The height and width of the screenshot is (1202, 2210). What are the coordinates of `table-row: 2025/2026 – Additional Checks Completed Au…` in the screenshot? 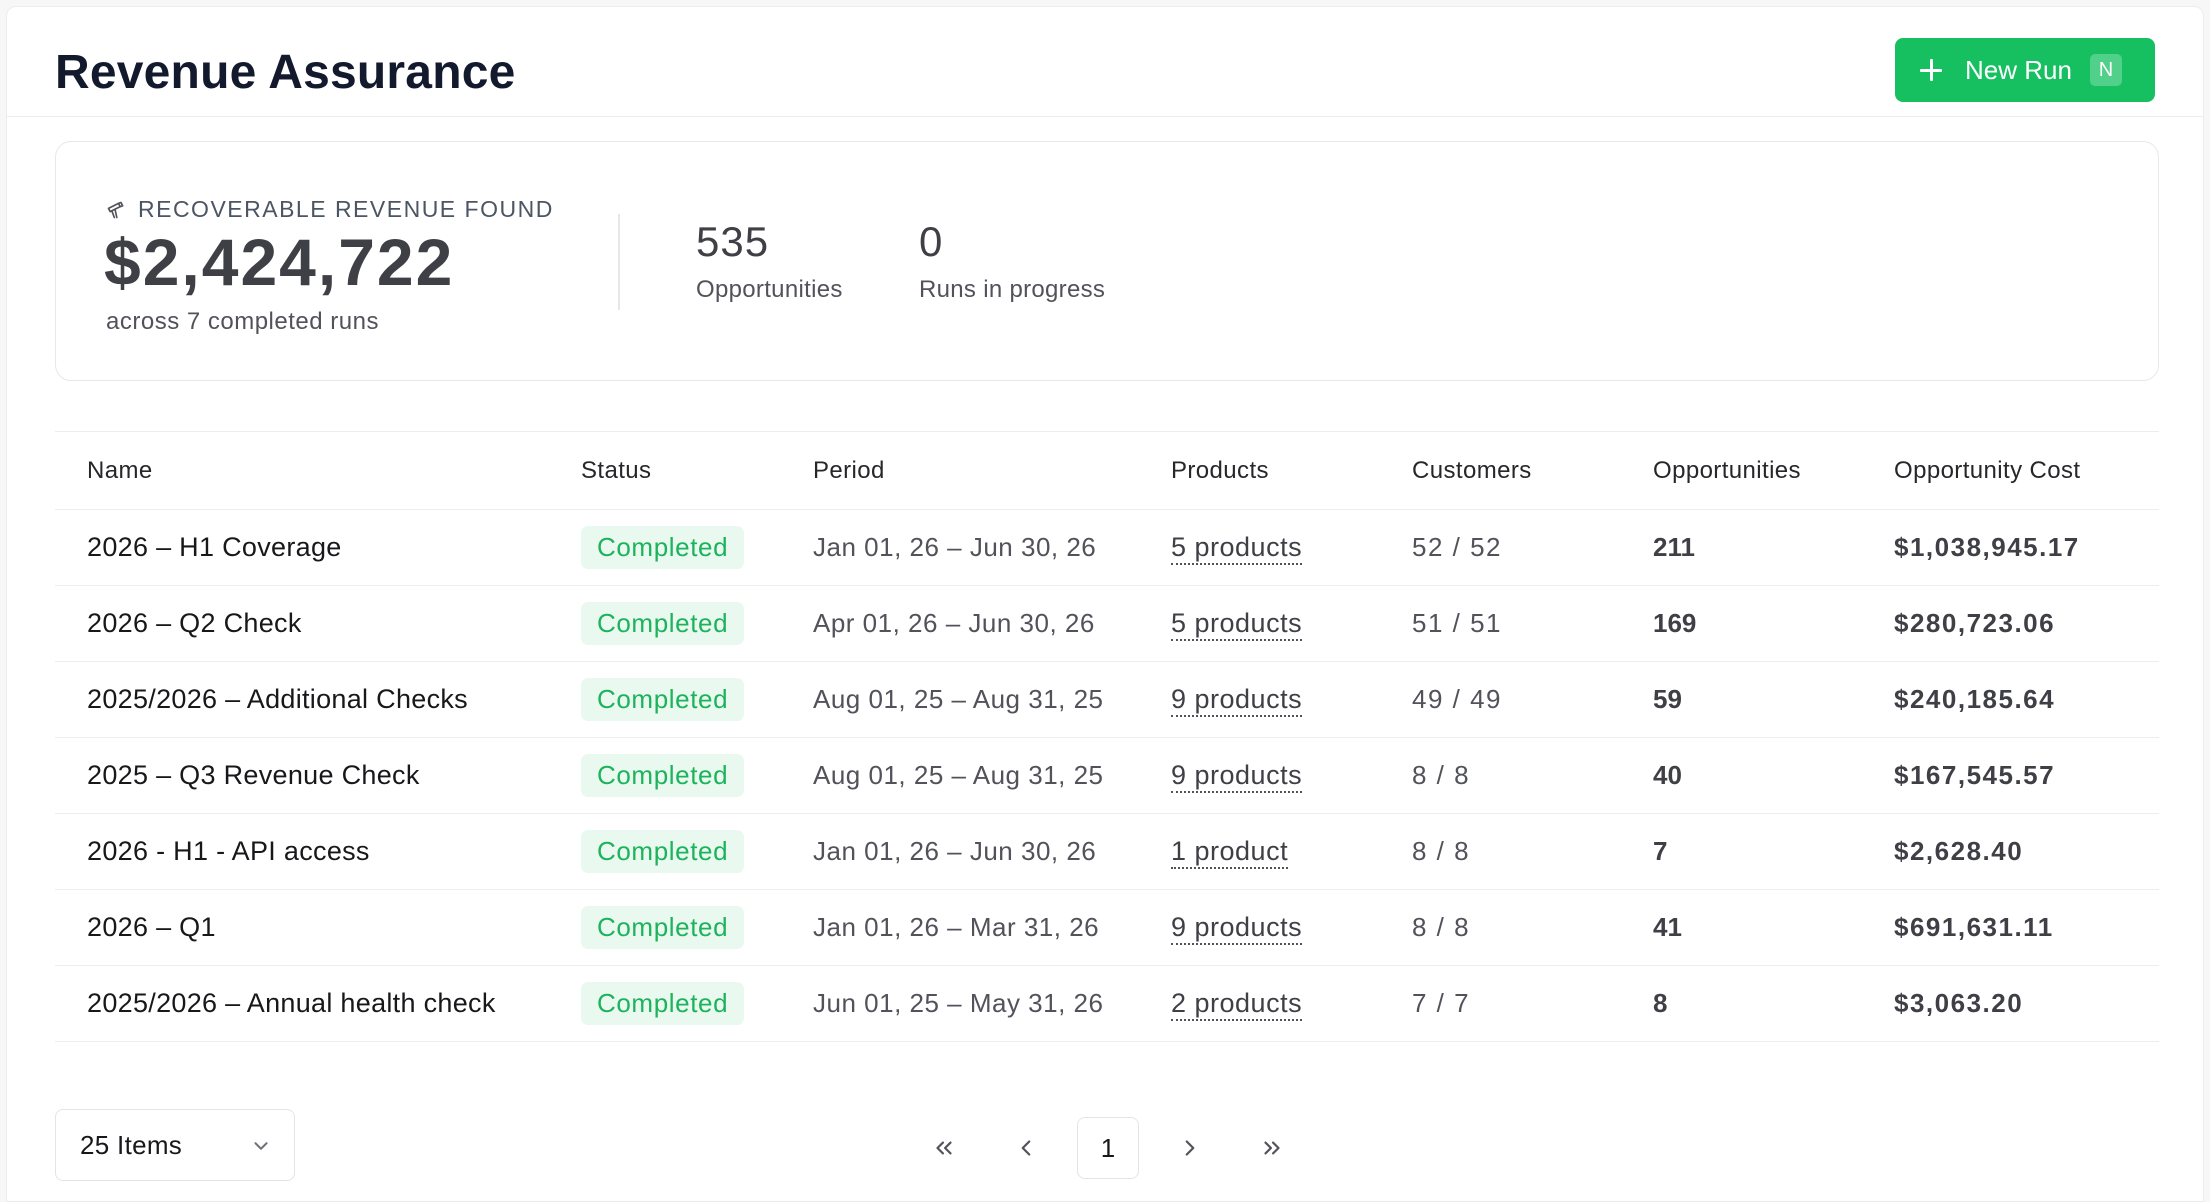 It's located at (1107, 700).